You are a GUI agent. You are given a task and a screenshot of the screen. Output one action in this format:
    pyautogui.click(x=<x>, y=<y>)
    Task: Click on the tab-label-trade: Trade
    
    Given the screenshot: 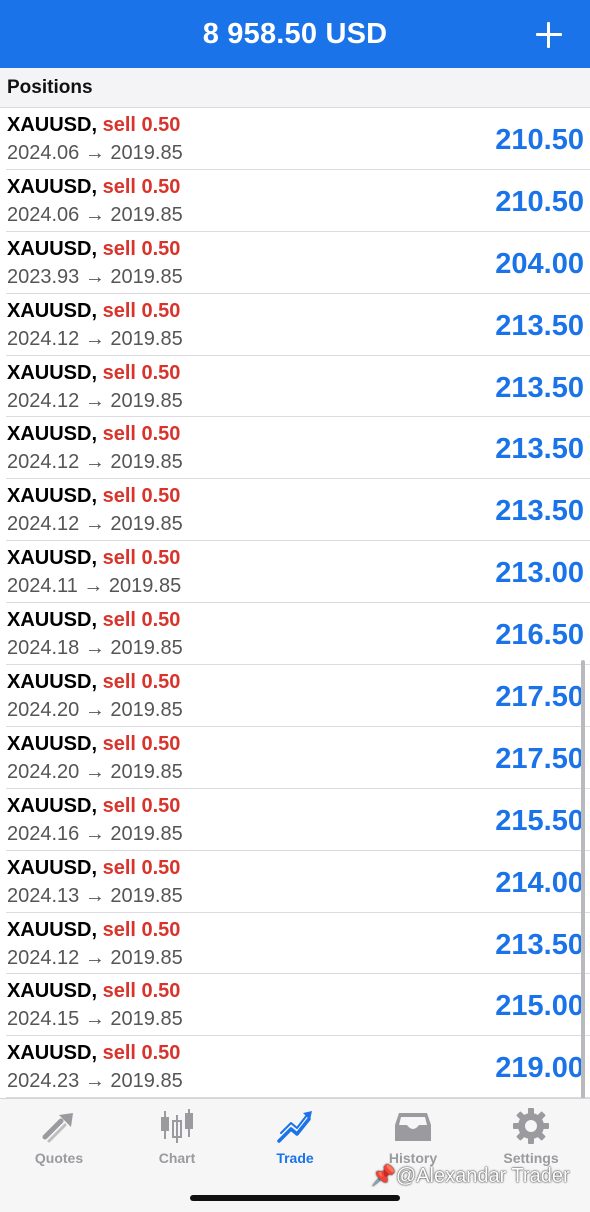 What is the action you would take?
    pyautogui.click(x=295, y=1158)
    